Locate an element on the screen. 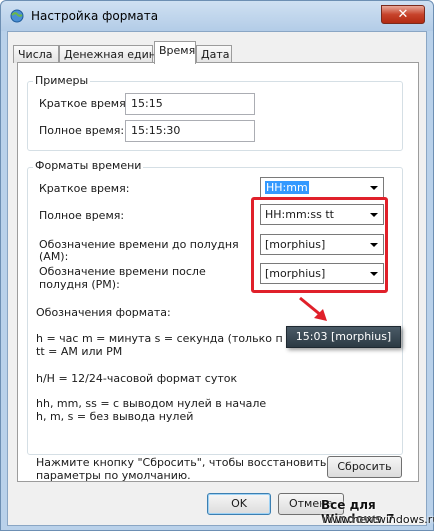 The height and width of the screenshot is (531, 434). close-icon: ✕ is located at coordinates (403, 14).